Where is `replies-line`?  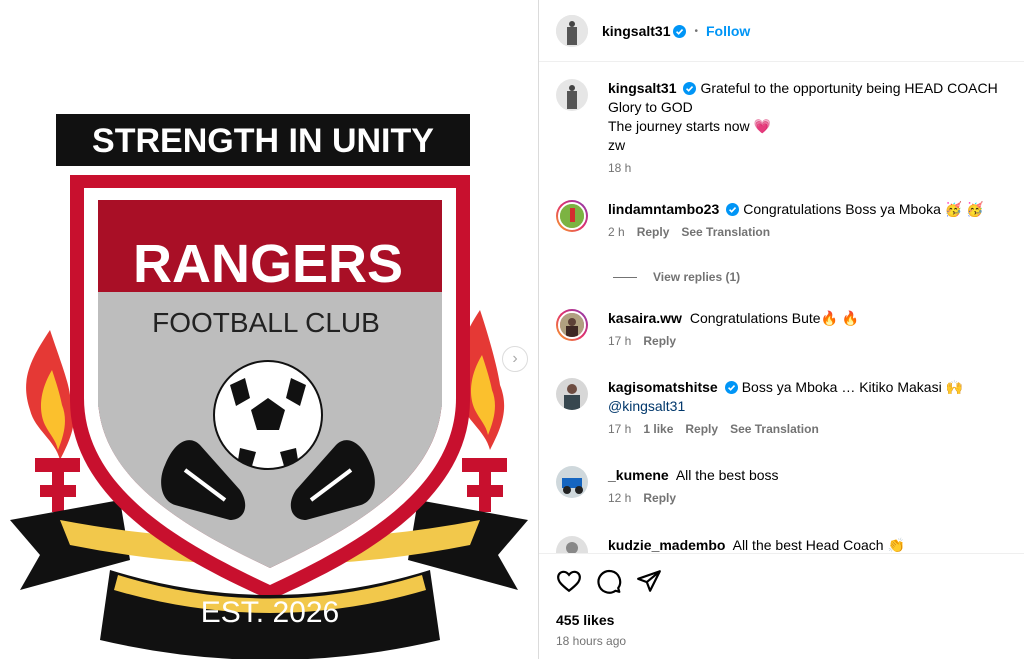
replies-line is located at coordinates (625, 277).